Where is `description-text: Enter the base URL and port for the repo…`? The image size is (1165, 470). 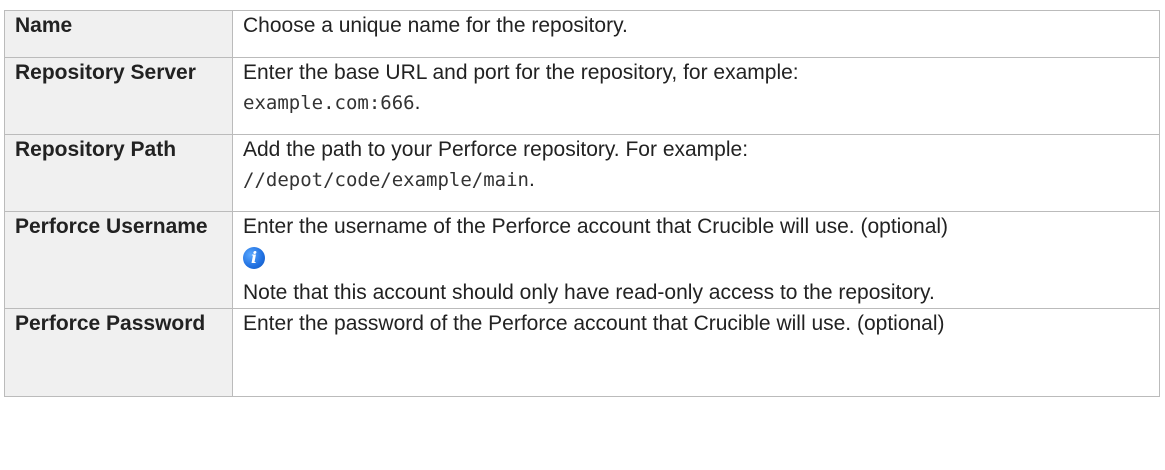
description-text: Enter the base URL and port for the repo… is located at coordinates (521, 72).